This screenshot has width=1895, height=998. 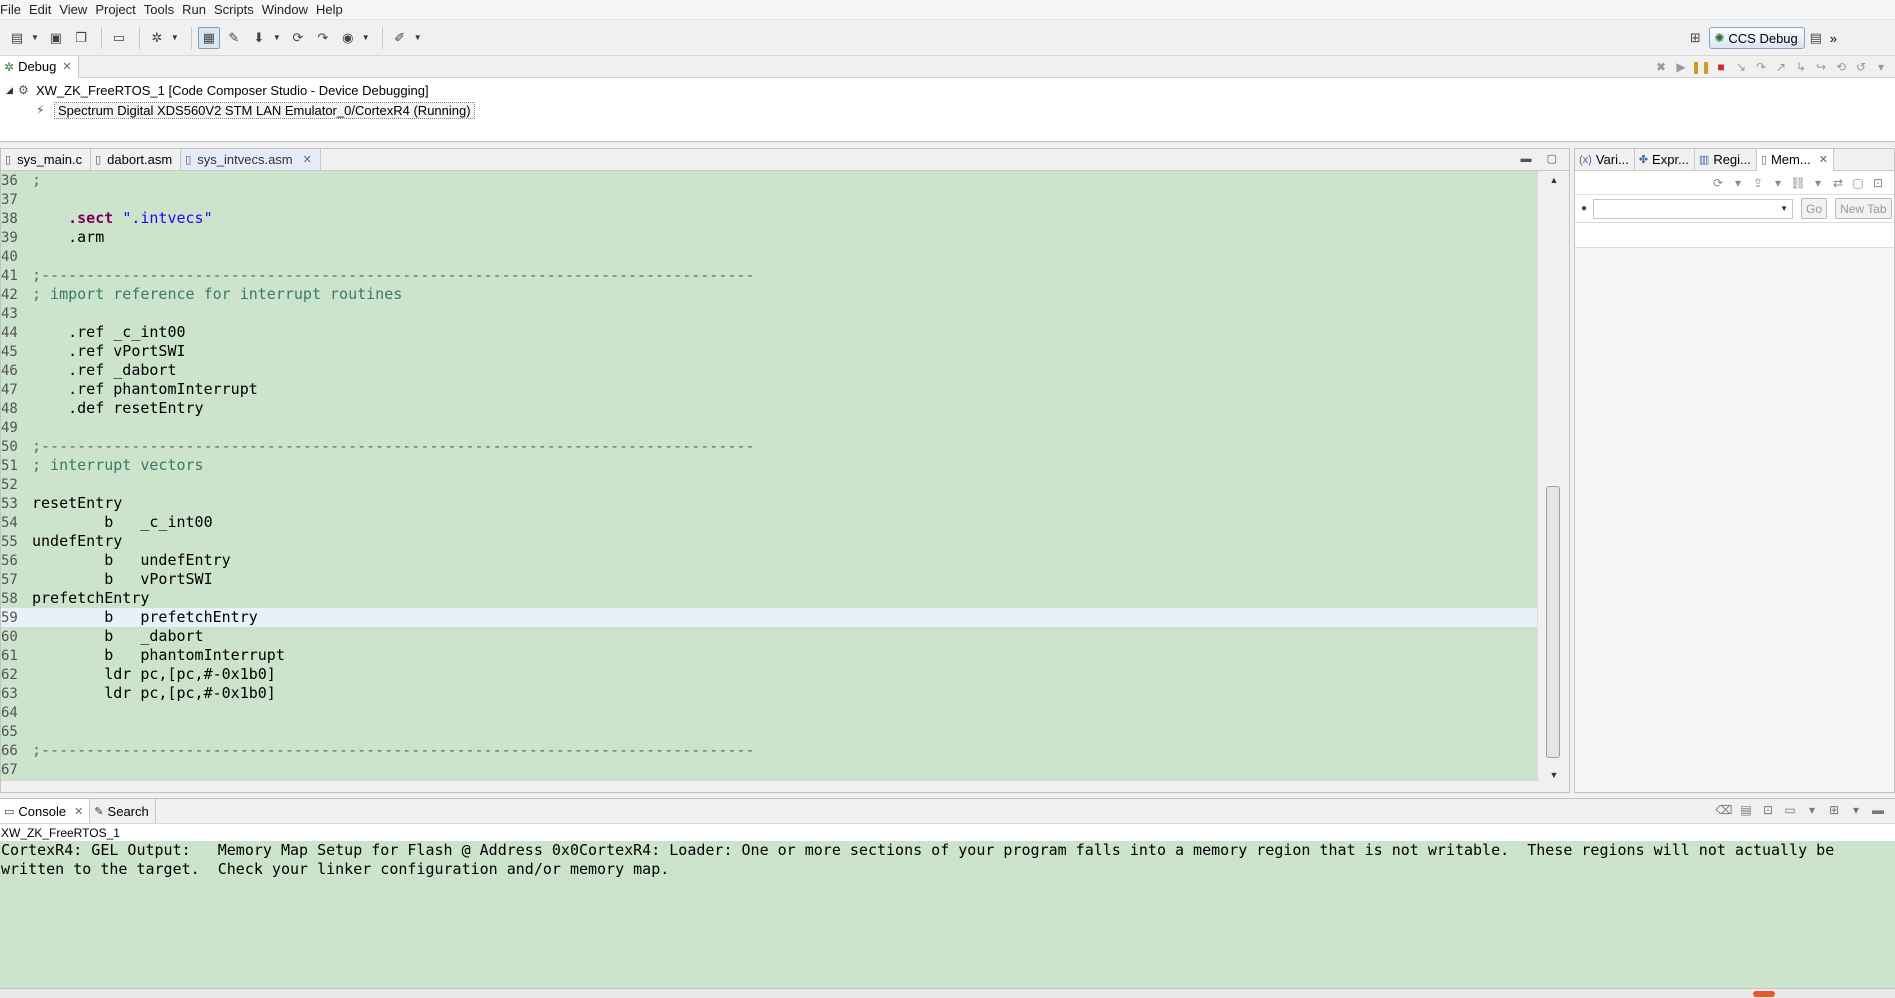 What do you see at coordinates (1746, 810) in the screenshot?
I see `scroll-lock-icon: ▤` at bounding box center [1746, 810].